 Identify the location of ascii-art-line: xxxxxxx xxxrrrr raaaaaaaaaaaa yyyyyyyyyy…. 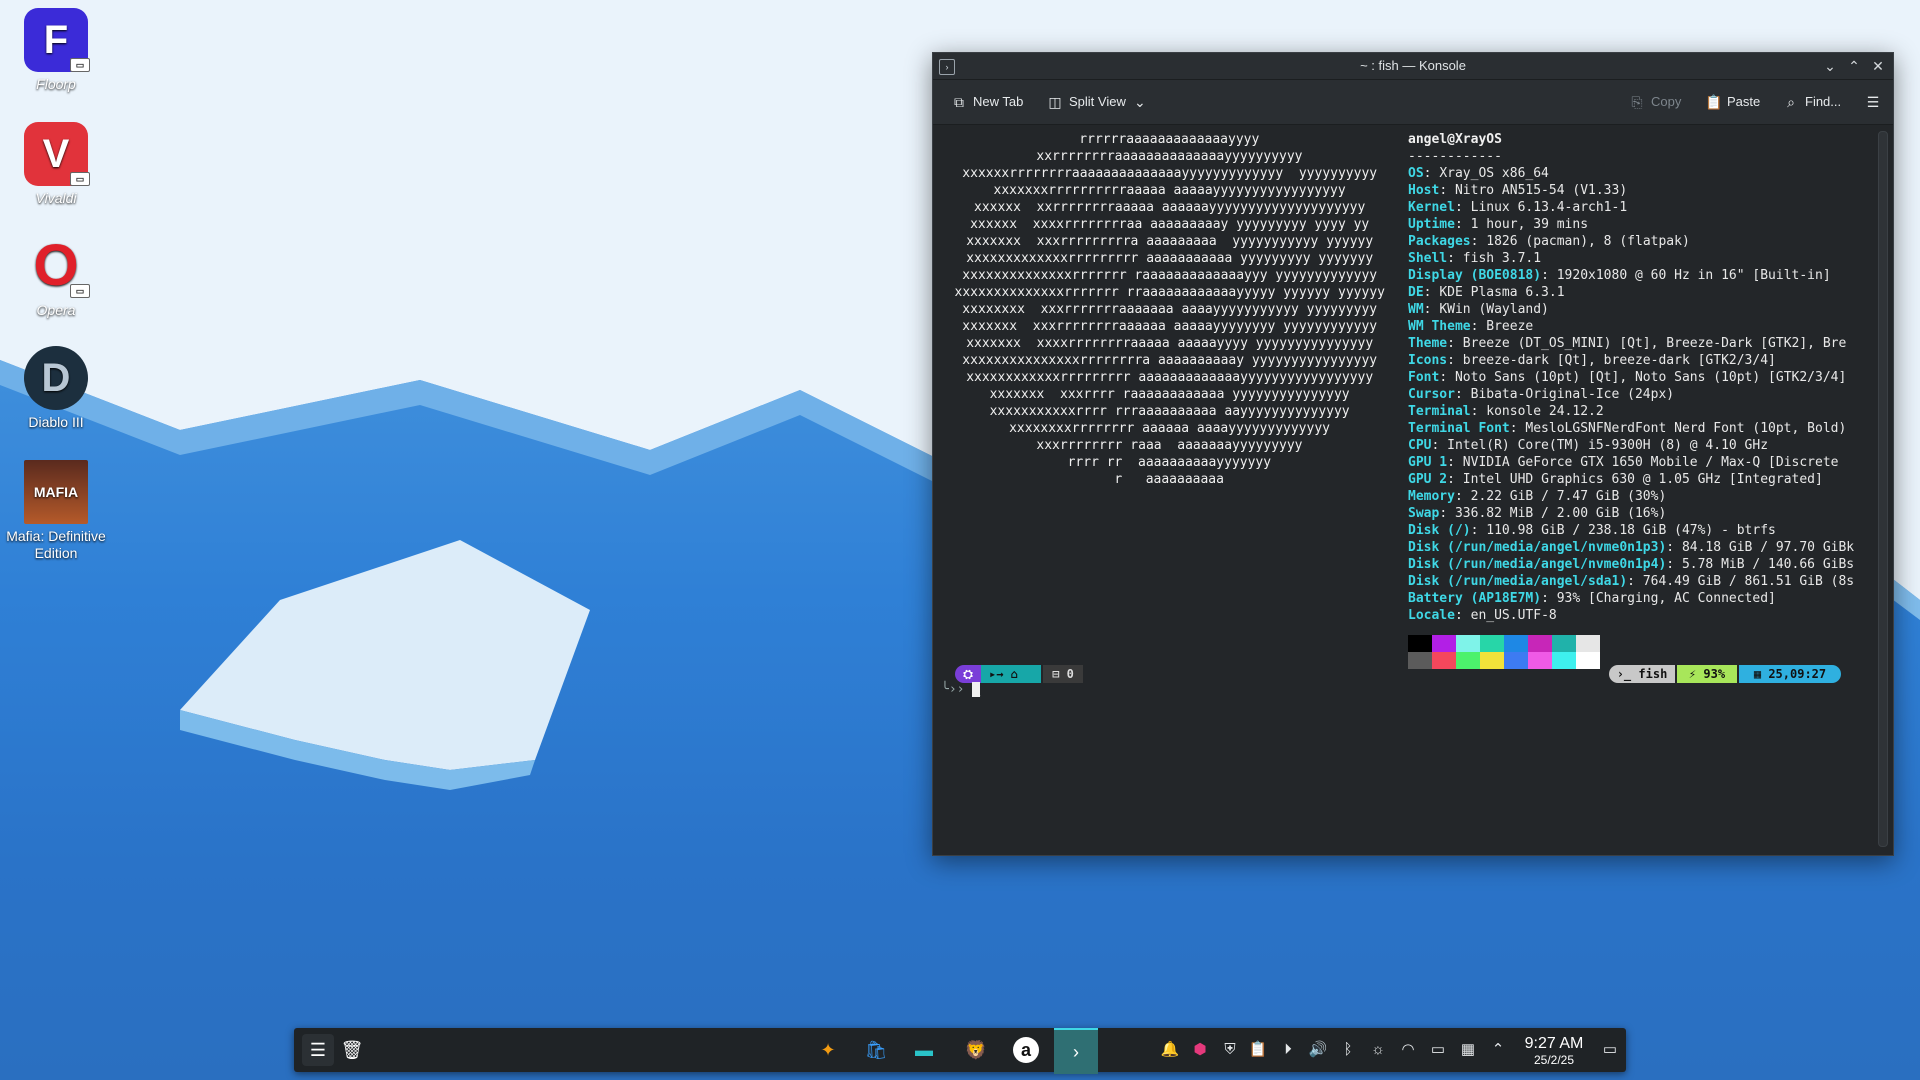
(1169, 394).